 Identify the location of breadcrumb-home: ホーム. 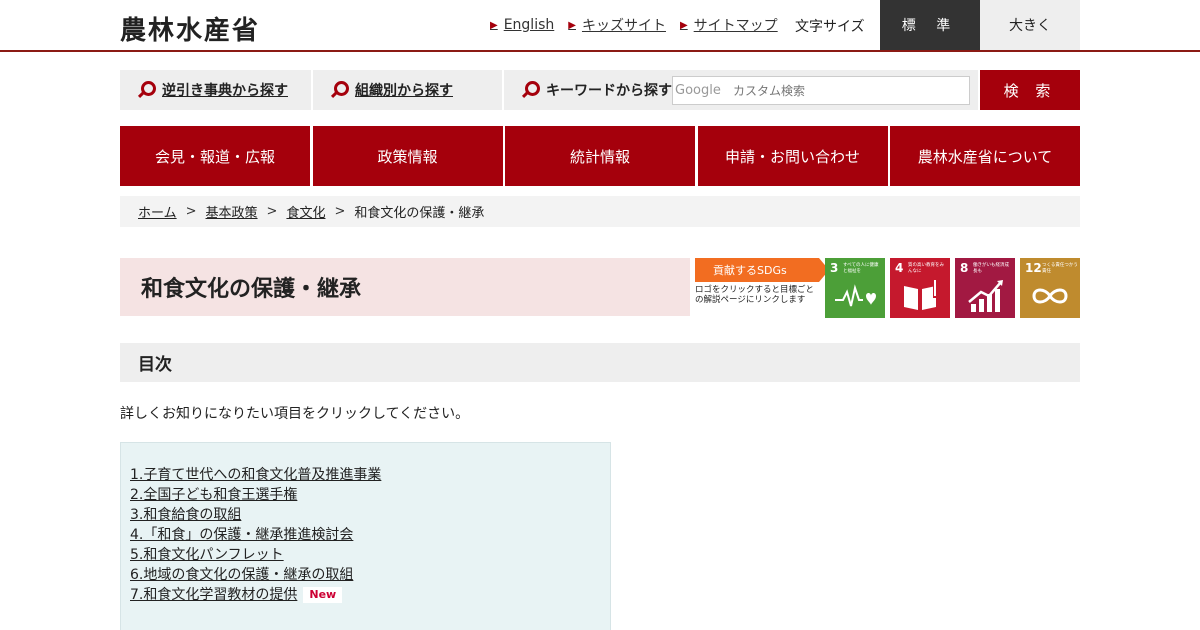
(157, 211).